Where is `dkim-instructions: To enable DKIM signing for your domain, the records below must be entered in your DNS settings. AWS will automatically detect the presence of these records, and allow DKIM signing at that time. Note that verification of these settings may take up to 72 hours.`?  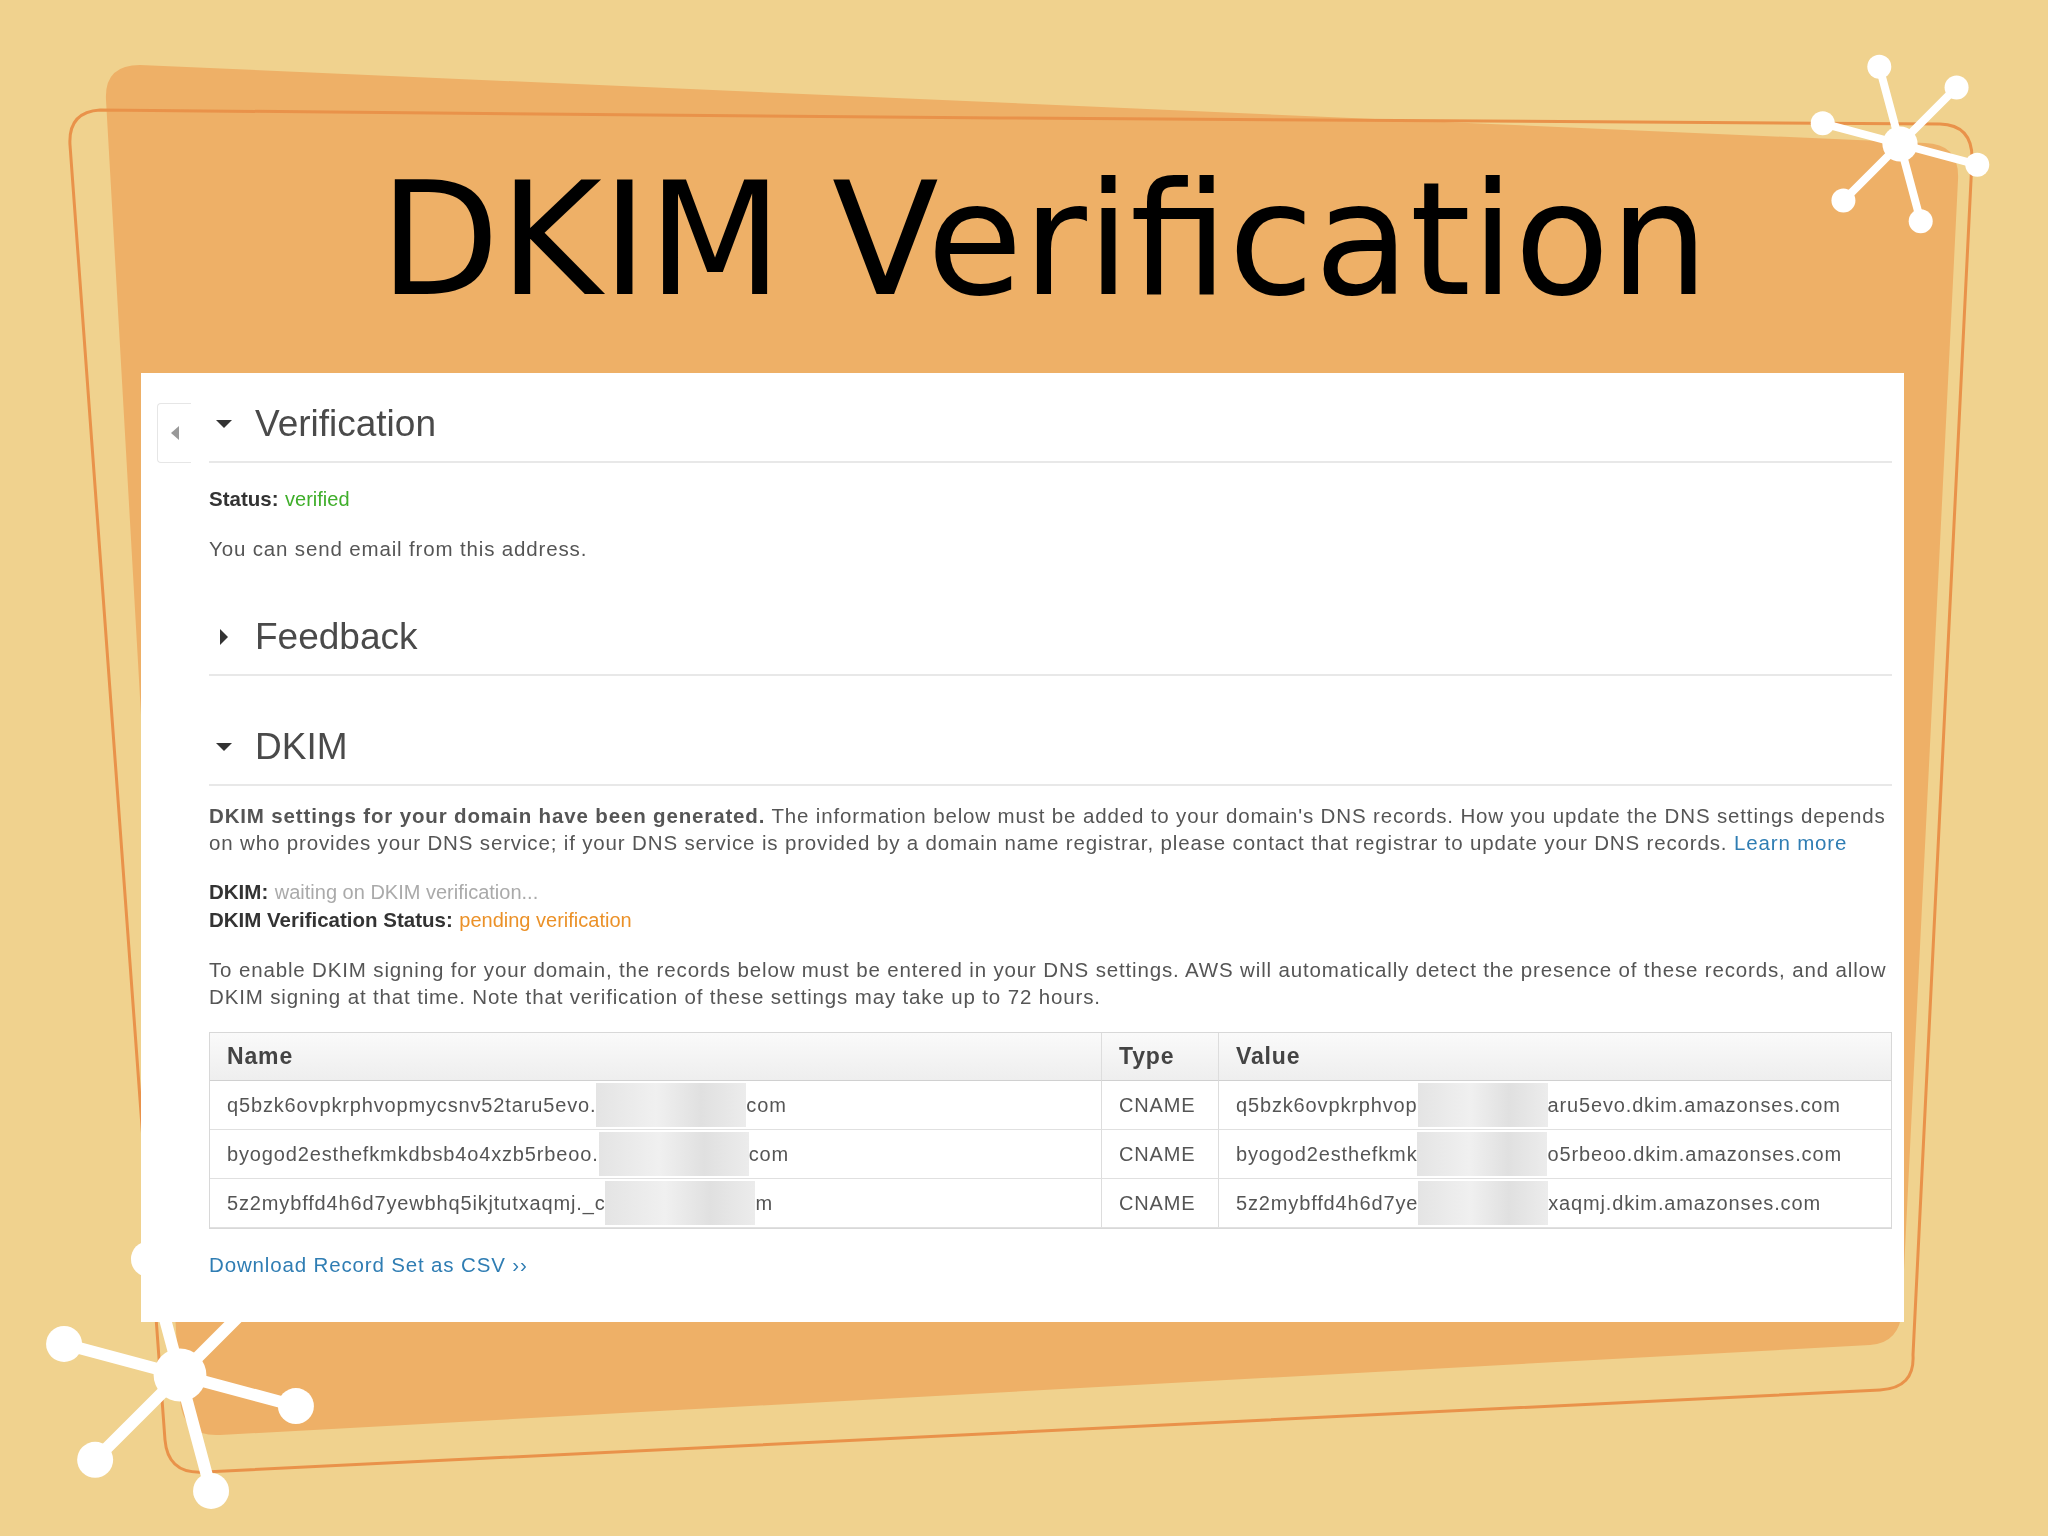 dkim-instructions: To enable DKIM signing for your domain, the records below must be entered in your DNS settings. AWS will automatically detect the presence of these records, and allow DKIM signing at that time. Note that verification of these settings may take up to 72 hours. is located at coordinates (1048, 983).